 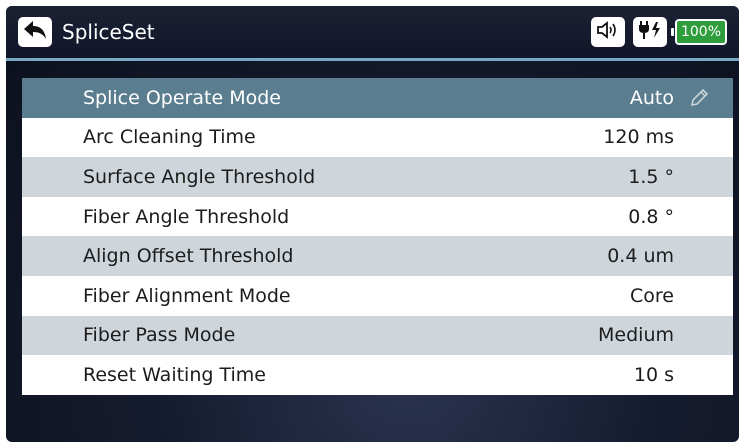 What do you see at coordinates (653, 374) in the screenshot?
I see `setting-value: 10 s` at bounding box center [653, 374].